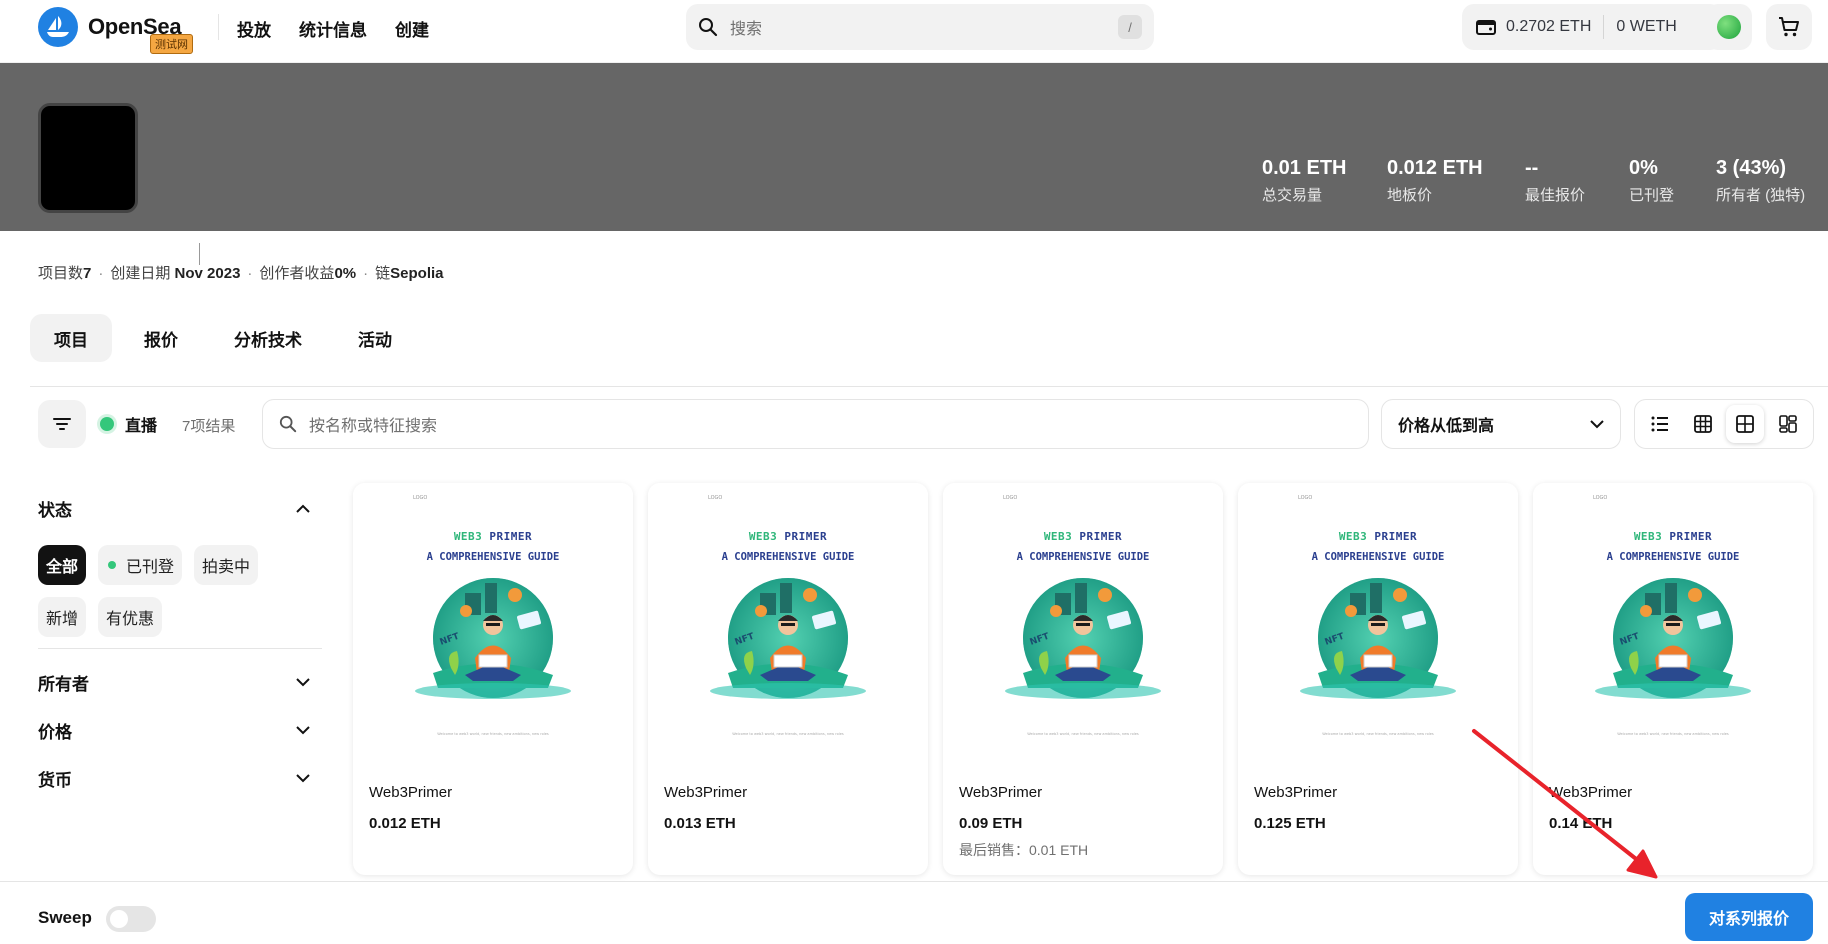 This screenshot has width=1828, height=944. Describe the element at coordinates (55, 510) in the screenshot. I see `status-title: 状态` at that location.